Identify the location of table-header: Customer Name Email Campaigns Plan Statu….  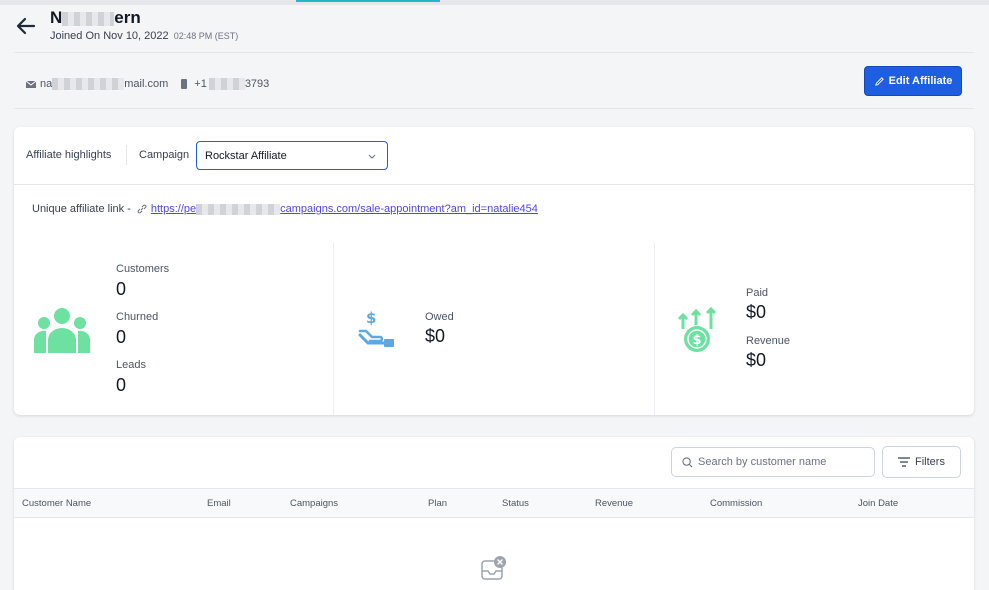
(494, 503).